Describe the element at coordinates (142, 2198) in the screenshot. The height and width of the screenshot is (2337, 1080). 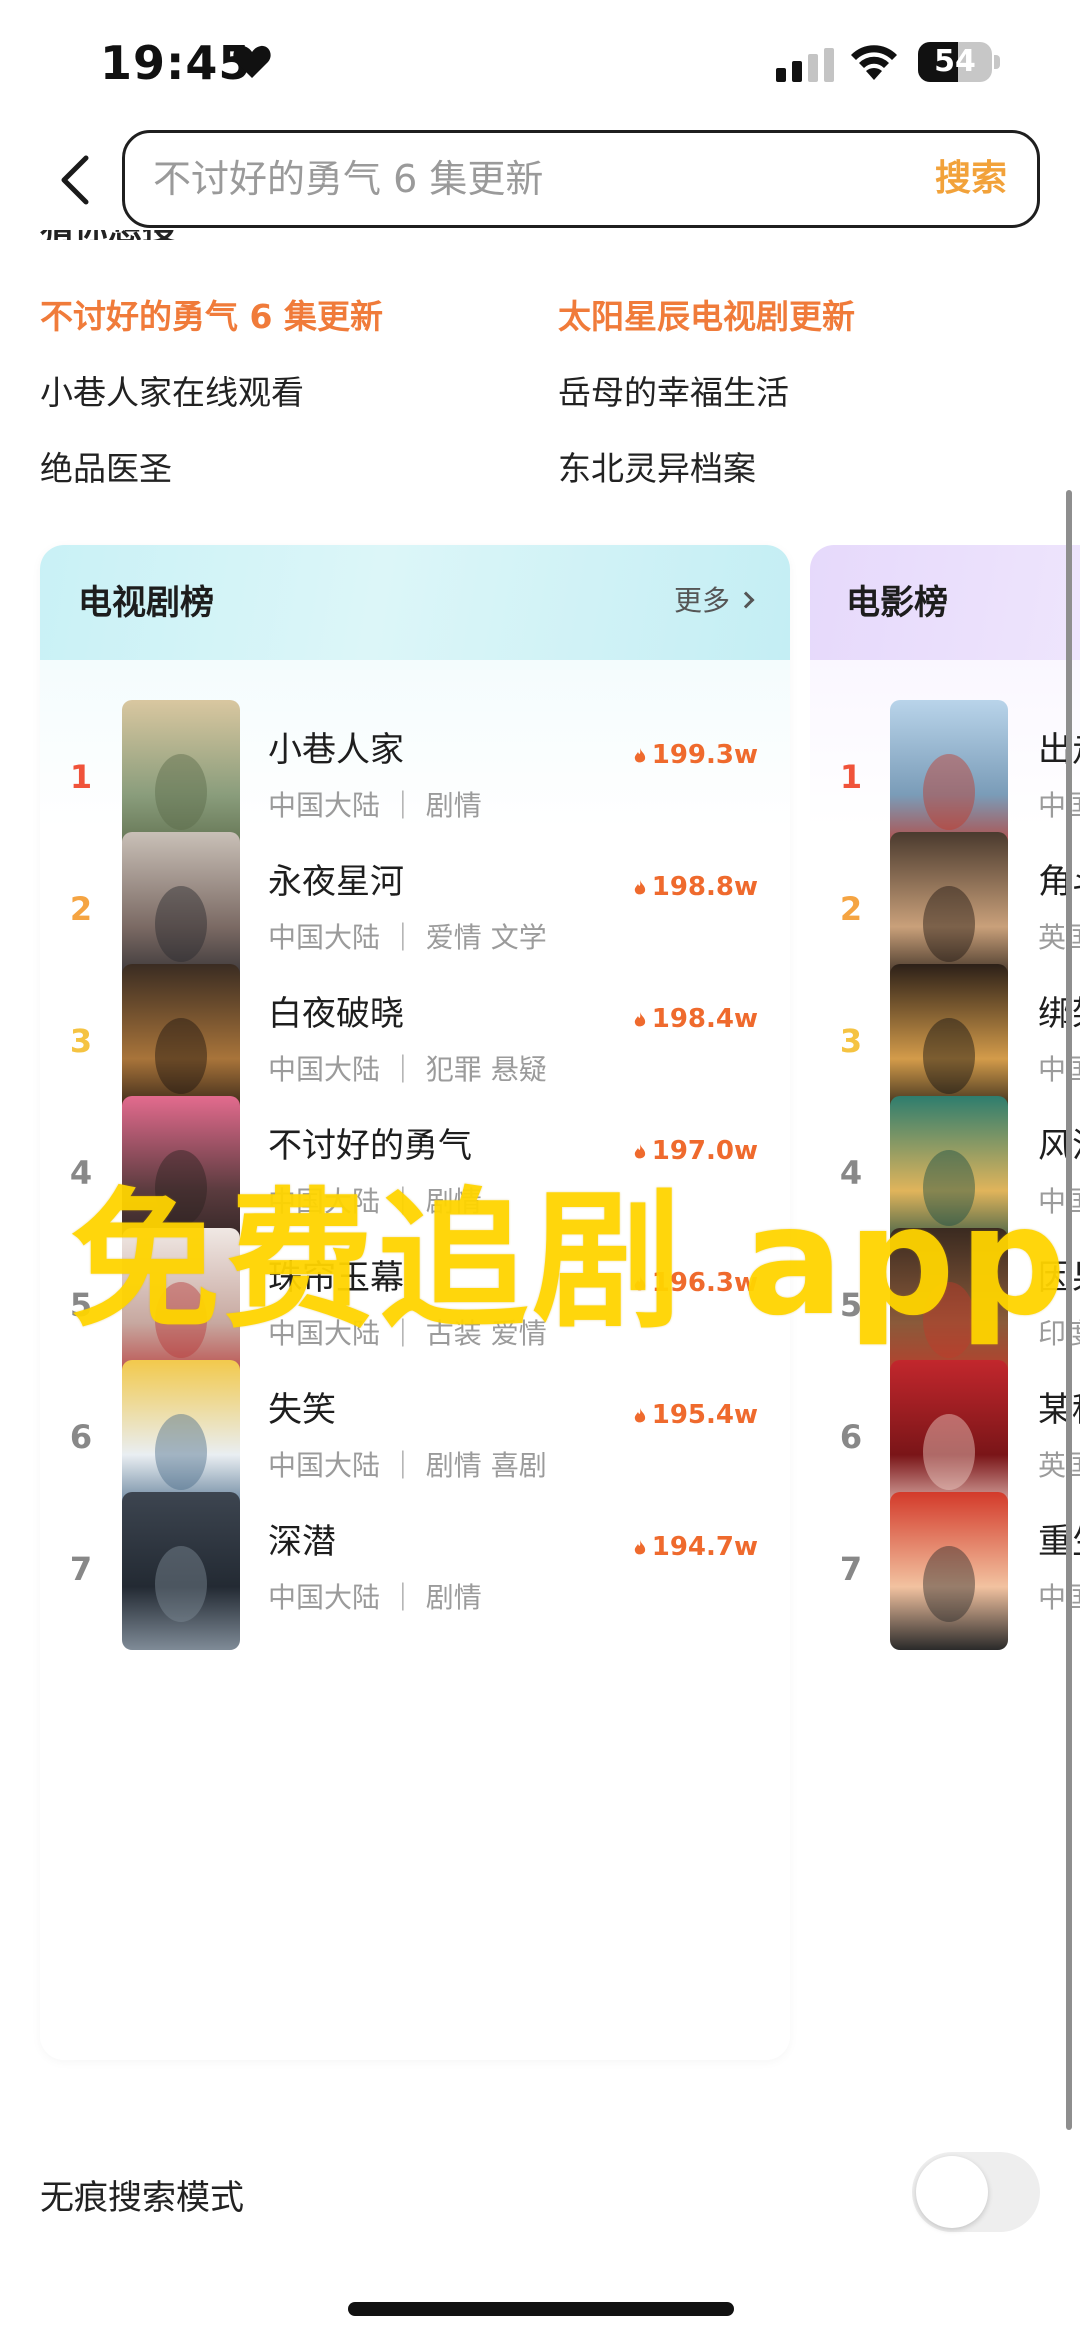
I see `incognito-mode-label: 无痕搜索模式` at that location.